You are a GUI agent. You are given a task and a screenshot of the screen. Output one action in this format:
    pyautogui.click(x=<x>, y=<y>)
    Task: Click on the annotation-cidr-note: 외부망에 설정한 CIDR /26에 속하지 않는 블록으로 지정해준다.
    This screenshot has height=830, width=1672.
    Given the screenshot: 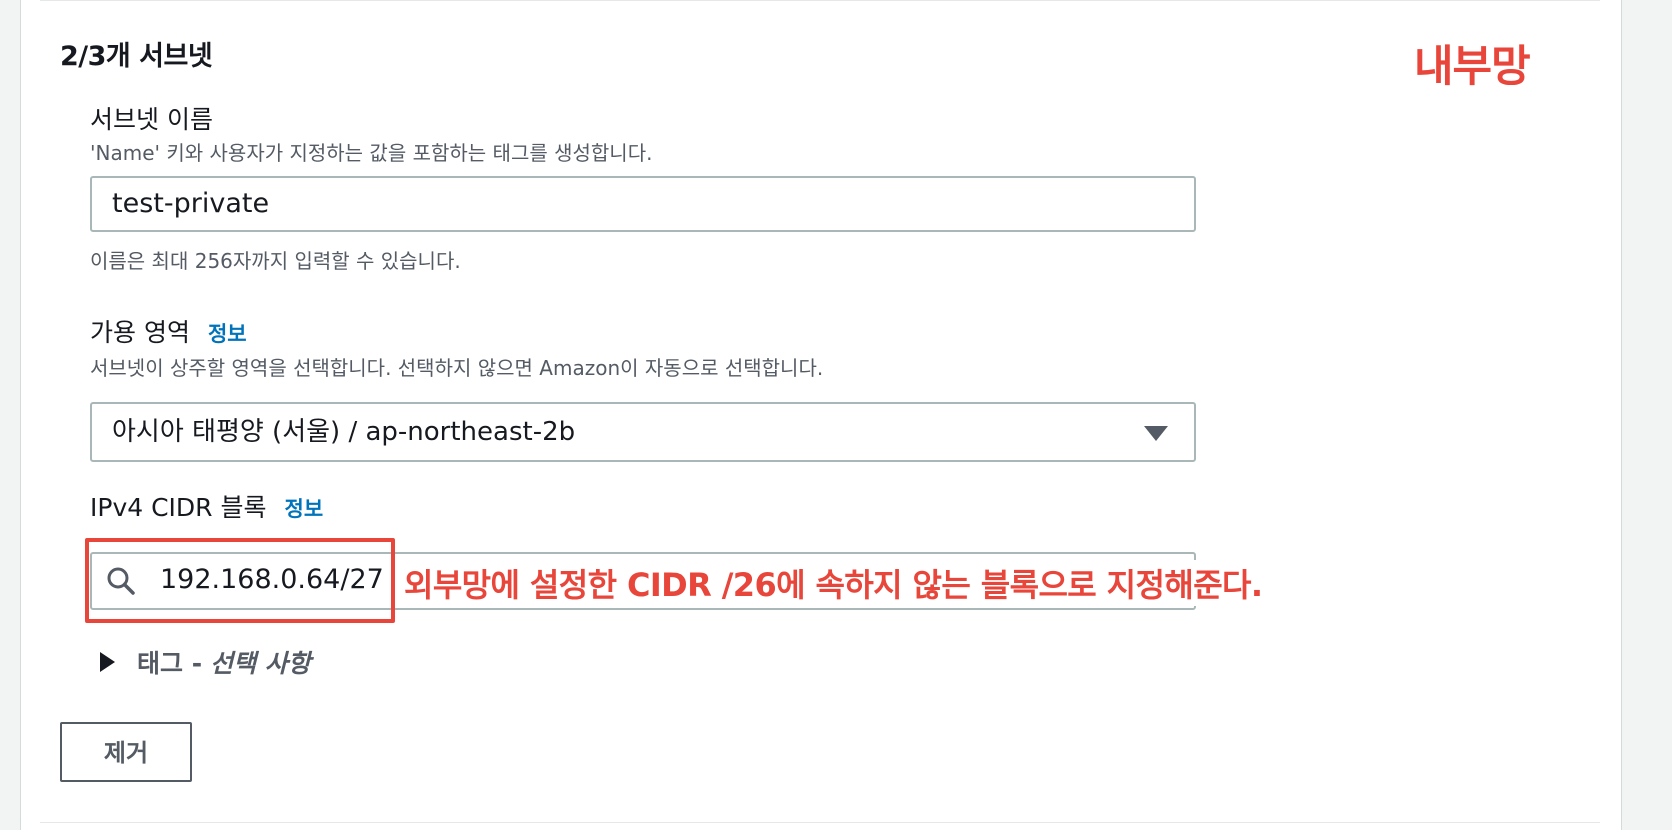 What is the action you would take?
    pyautogui.click(x=836, y=583)
    